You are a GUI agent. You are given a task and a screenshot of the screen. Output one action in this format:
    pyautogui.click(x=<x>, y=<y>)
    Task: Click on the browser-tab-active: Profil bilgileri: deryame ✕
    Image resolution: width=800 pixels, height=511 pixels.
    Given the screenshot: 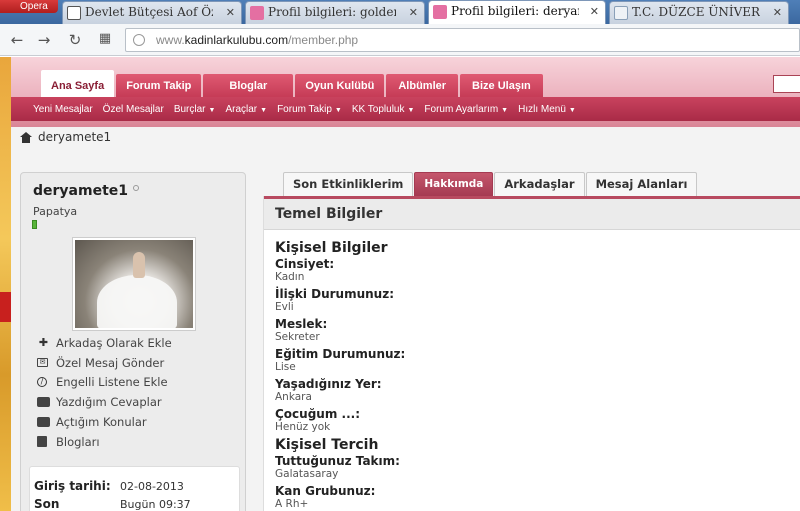 What is the action you would take?
    pyautogui.click(x=517, y=12)
    